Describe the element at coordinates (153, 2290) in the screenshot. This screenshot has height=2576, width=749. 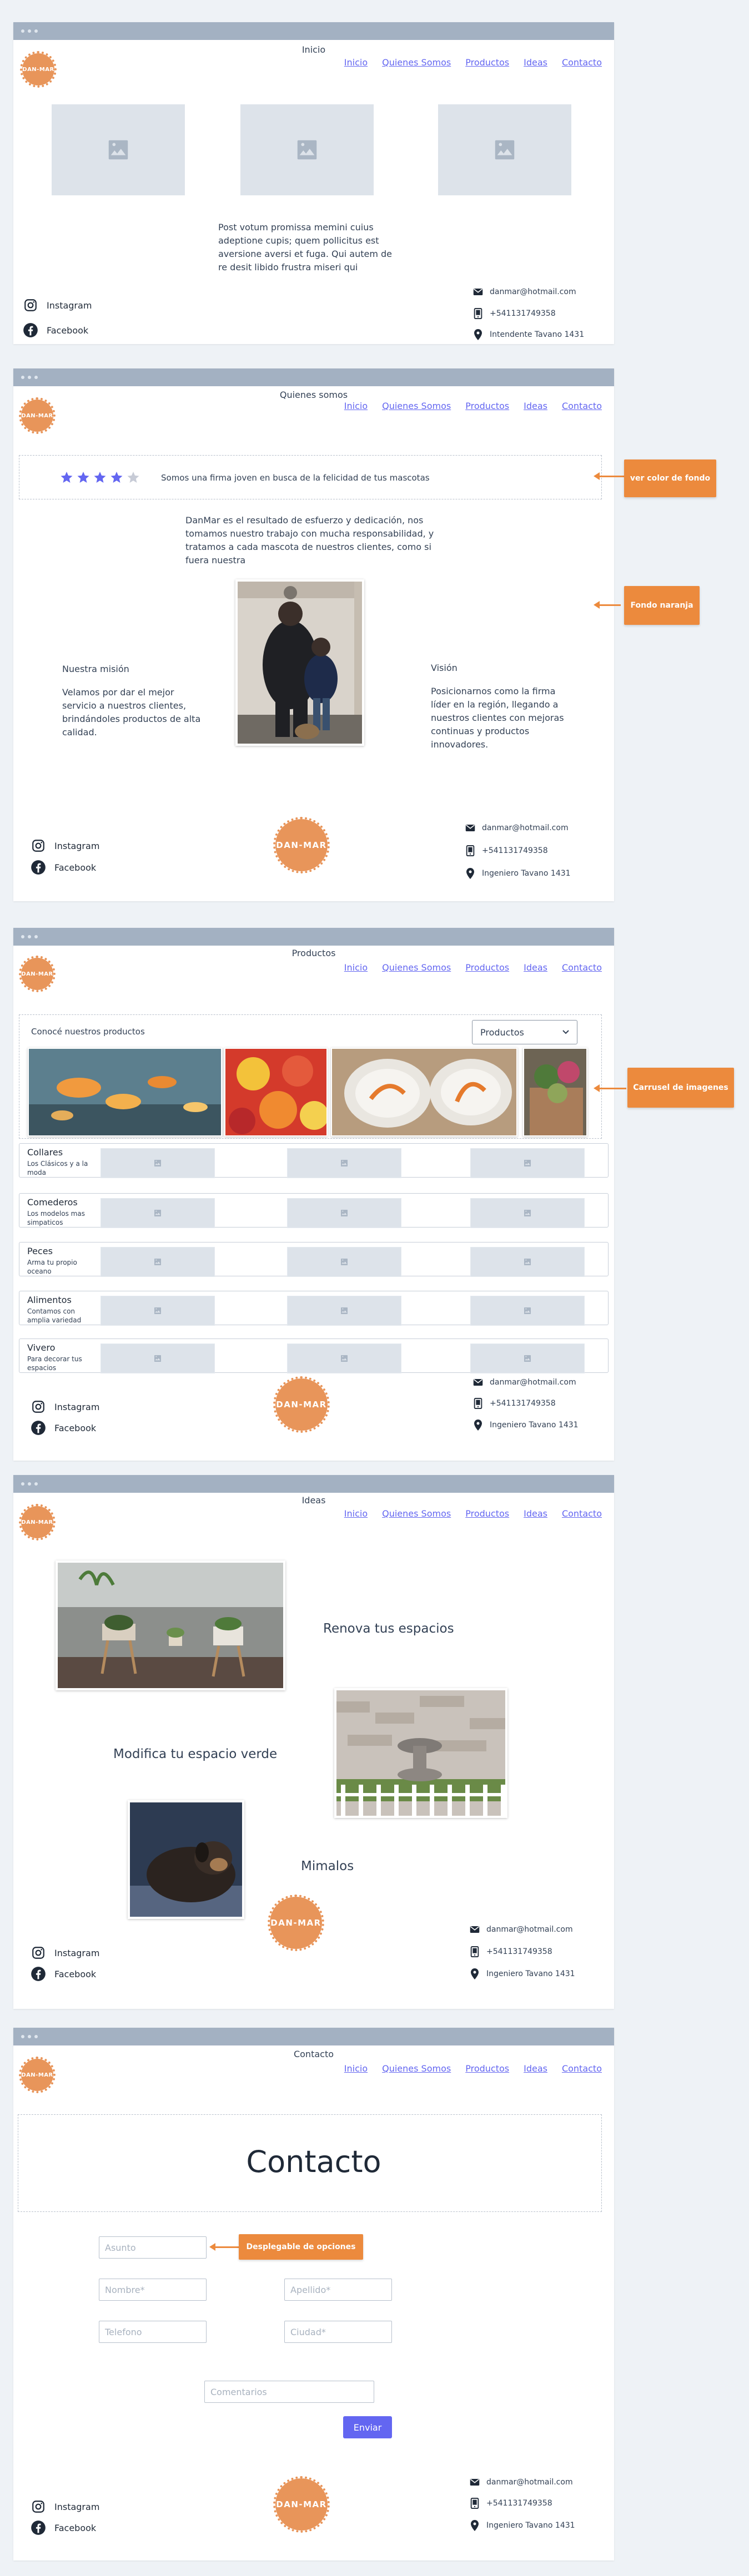
I see `nombre-field: Nombre*` at that location.